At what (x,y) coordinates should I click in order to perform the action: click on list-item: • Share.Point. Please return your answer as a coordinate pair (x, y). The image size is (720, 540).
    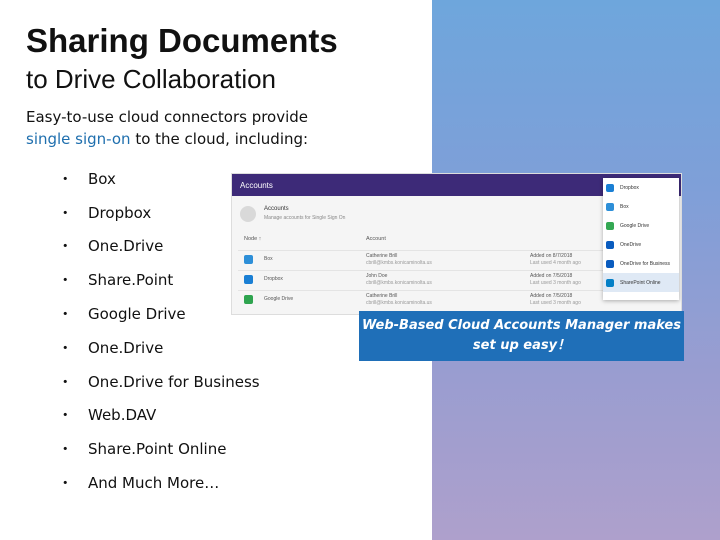
    Looking at the image, I should click on (118, 280).